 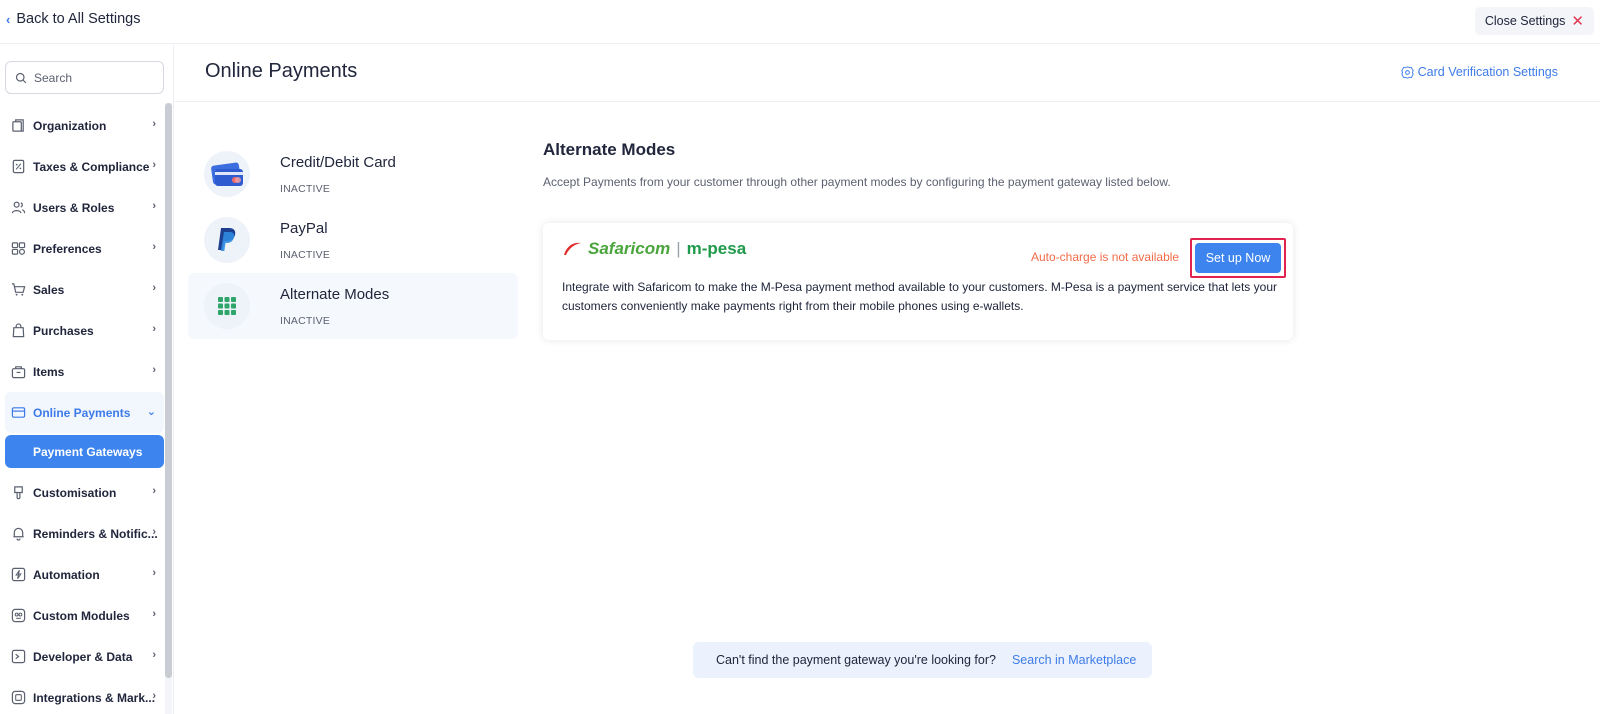 What do you see at coordinates (629, 248) in the screenshot?
I see `logo-safaricom-text: Safaricom` at bounding box center [629, 248].